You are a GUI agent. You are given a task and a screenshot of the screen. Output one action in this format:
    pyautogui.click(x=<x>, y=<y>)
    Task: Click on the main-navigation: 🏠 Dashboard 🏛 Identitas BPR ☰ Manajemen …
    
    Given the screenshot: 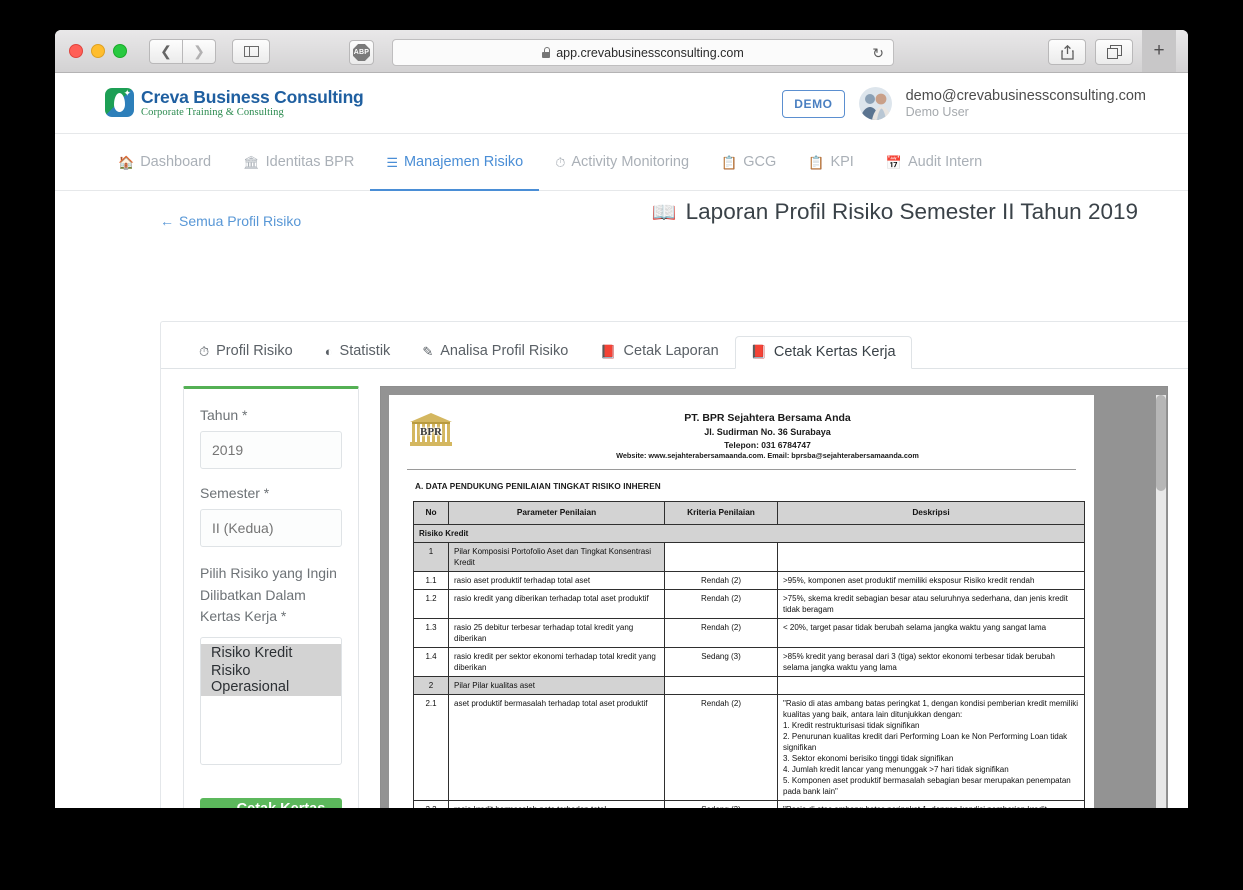 What is the action you would take?
    pyautogui.click(x=621, y=162)
    